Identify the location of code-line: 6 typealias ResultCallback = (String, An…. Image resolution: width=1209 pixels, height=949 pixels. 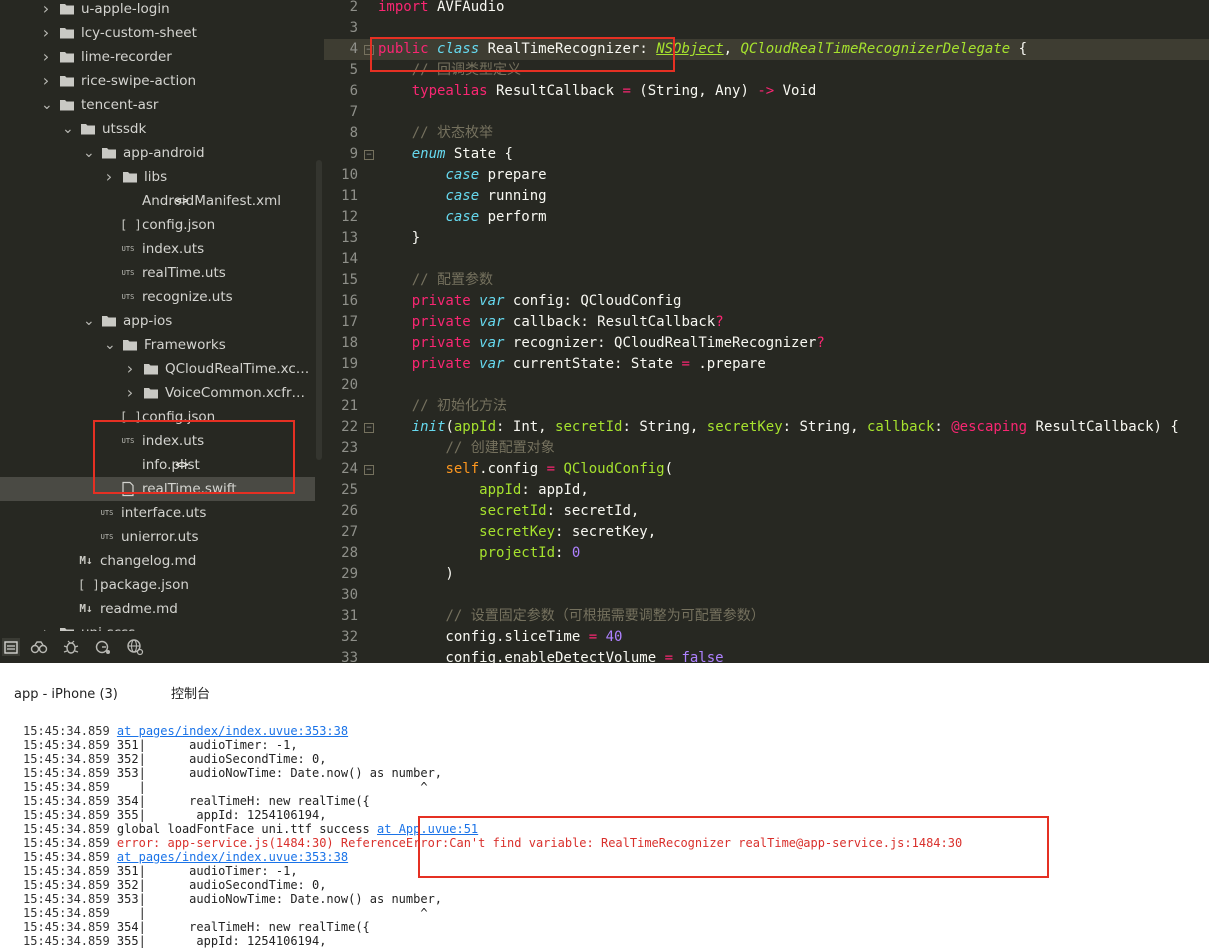
(766, 91).